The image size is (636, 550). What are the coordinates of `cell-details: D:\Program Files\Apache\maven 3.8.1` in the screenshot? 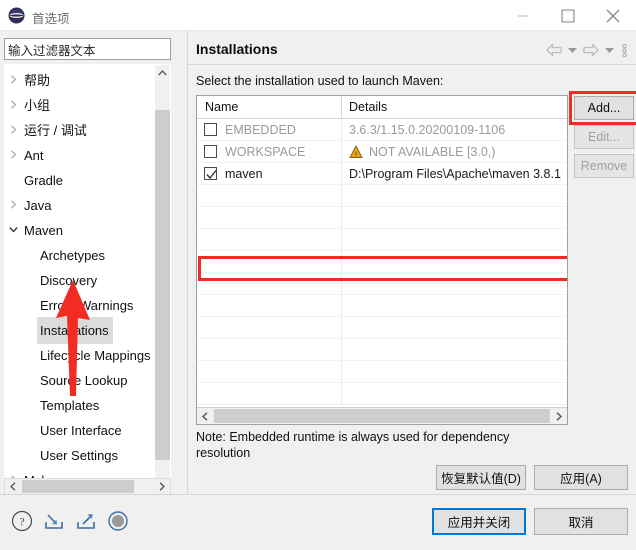 It's located at (455, 174).